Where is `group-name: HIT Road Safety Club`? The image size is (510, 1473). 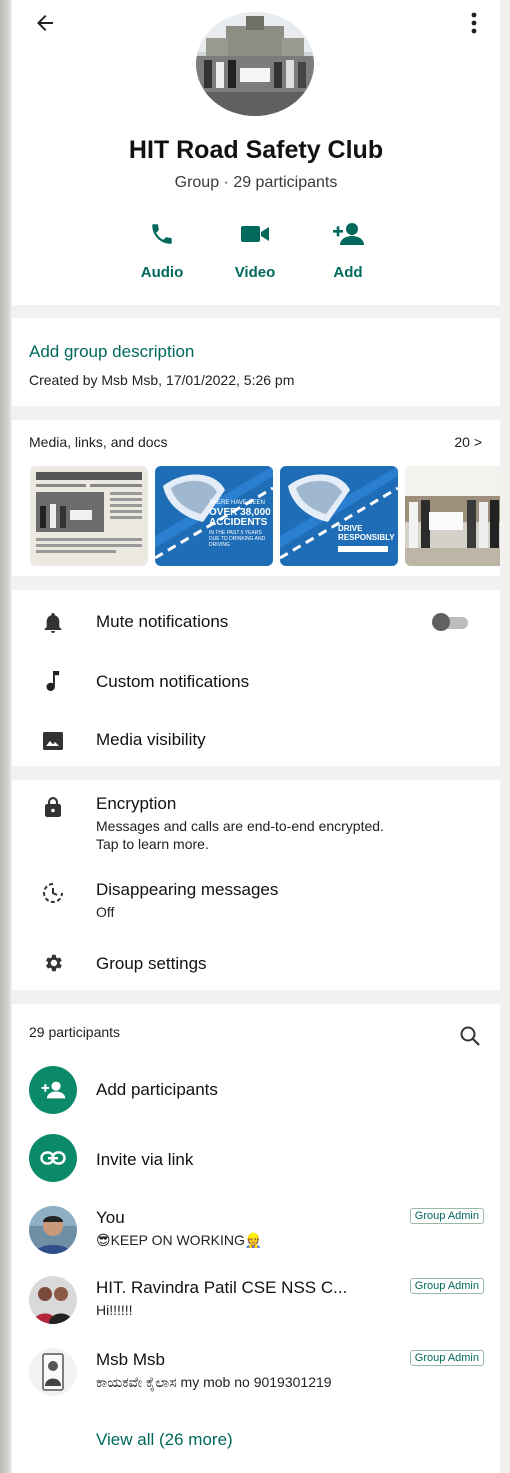
group-name: HIT Road Safety Club is located at coordinates (256, 150).